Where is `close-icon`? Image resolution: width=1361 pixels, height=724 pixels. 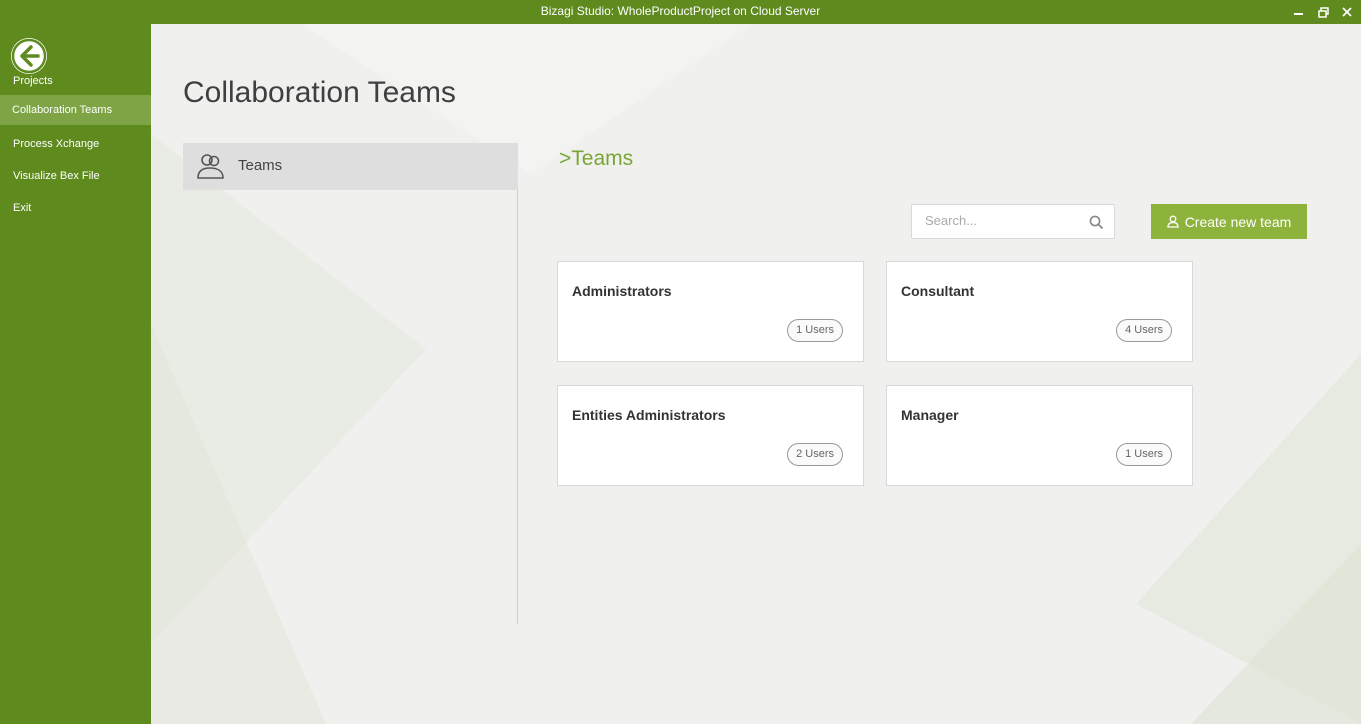
close-icon is located at coordinates (1347, 12).